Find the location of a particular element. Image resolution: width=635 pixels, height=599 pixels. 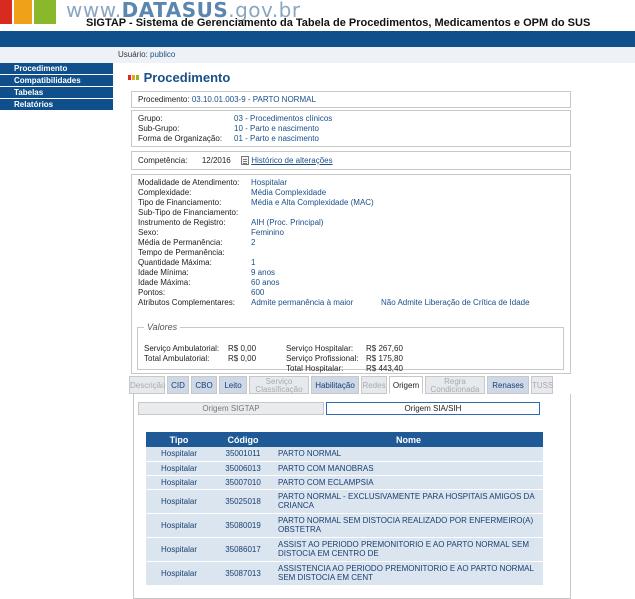

idade-minima-value: 9 anos is located at coordinates (263, 272).